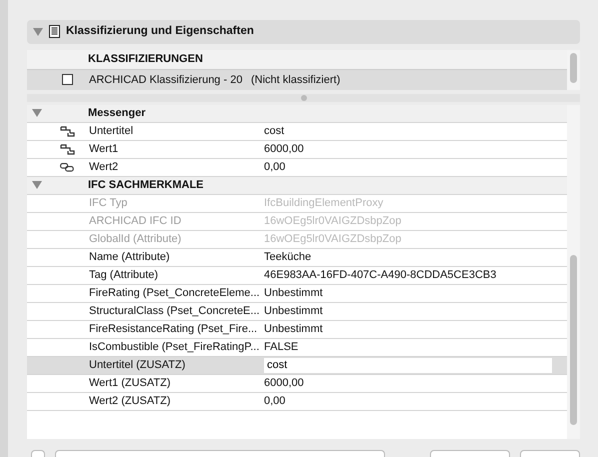 The image size is (598, 457). I want to click on document-icon, so click(54, 31).